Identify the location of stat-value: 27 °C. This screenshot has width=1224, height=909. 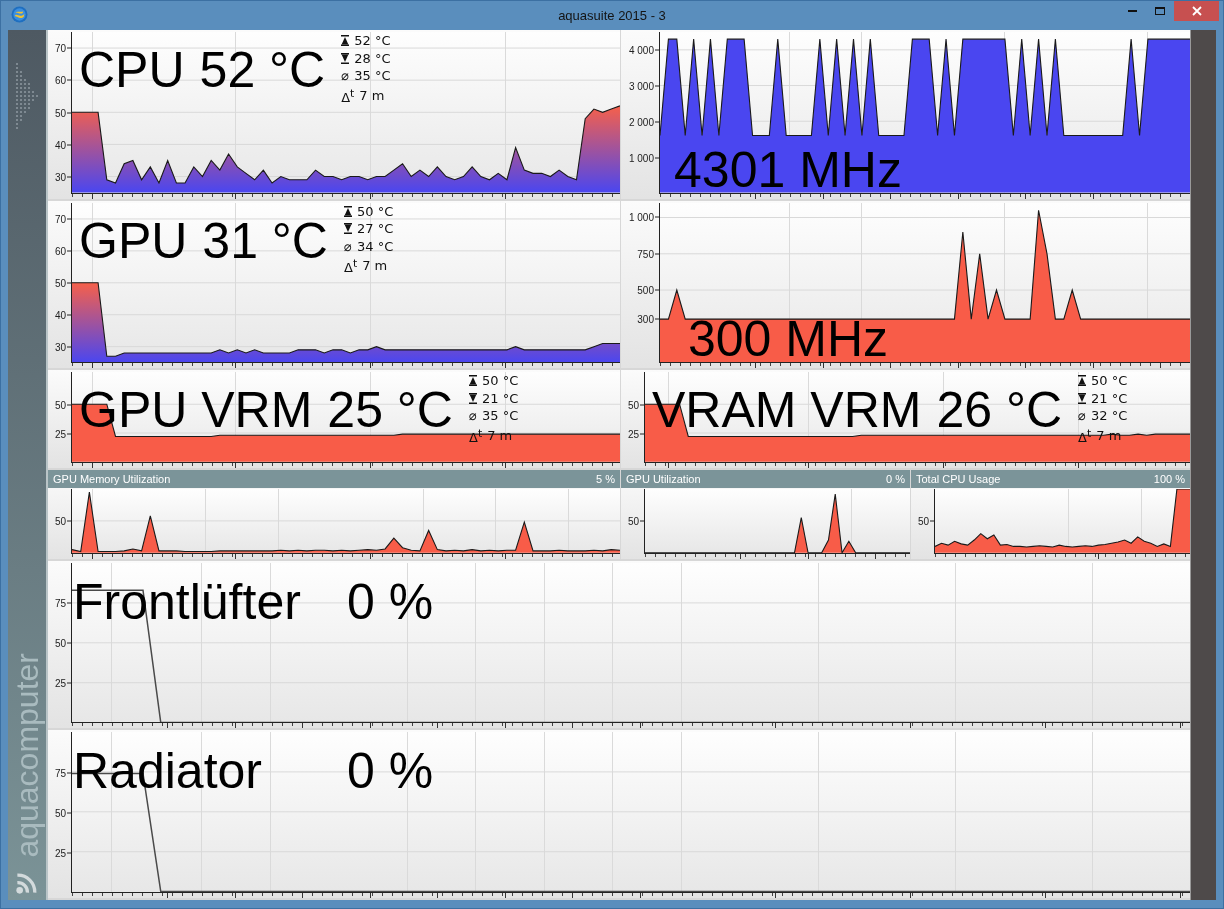
(375, 229).